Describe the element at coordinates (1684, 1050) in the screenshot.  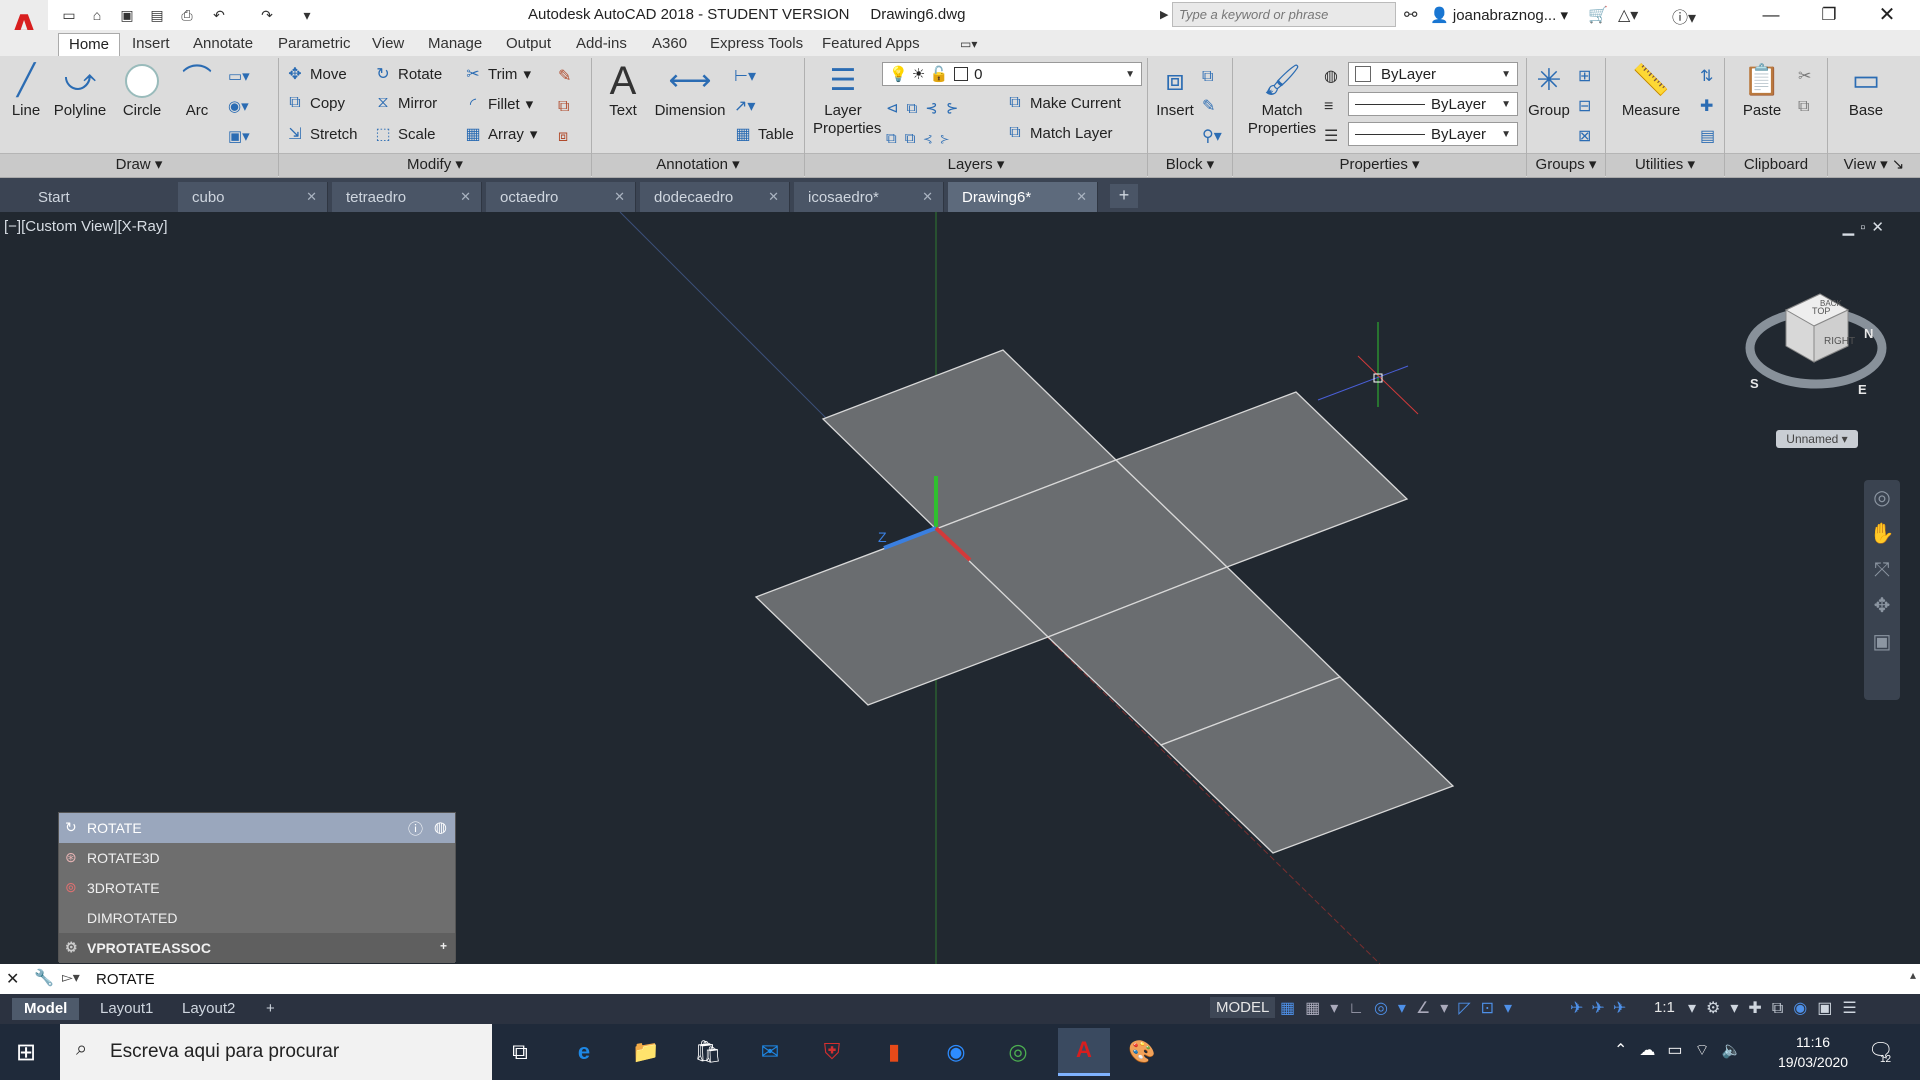
I see `system-tray-icons: ⌃☁▭⌔🔈` at that location.